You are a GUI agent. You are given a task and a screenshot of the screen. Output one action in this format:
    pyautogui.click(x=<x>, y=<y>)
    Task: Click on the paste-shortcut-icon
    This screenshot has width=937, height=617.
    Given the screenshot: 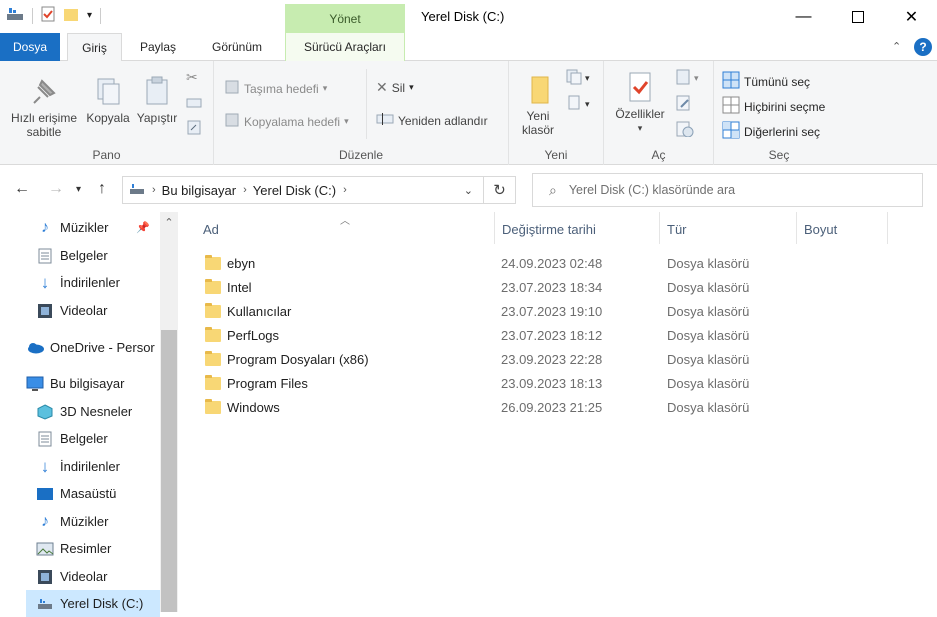 What is the action you would take?
    pyautogui.click(x=194, y=128)
    